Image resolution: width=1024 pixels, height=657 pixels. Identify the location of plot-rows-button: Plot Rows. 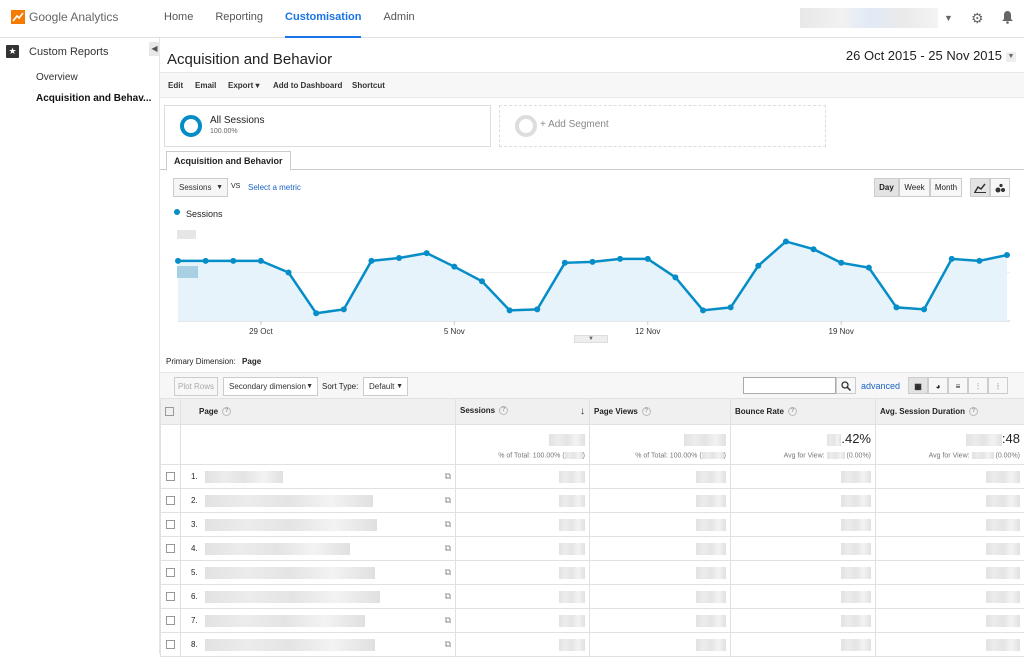
(196, 386).